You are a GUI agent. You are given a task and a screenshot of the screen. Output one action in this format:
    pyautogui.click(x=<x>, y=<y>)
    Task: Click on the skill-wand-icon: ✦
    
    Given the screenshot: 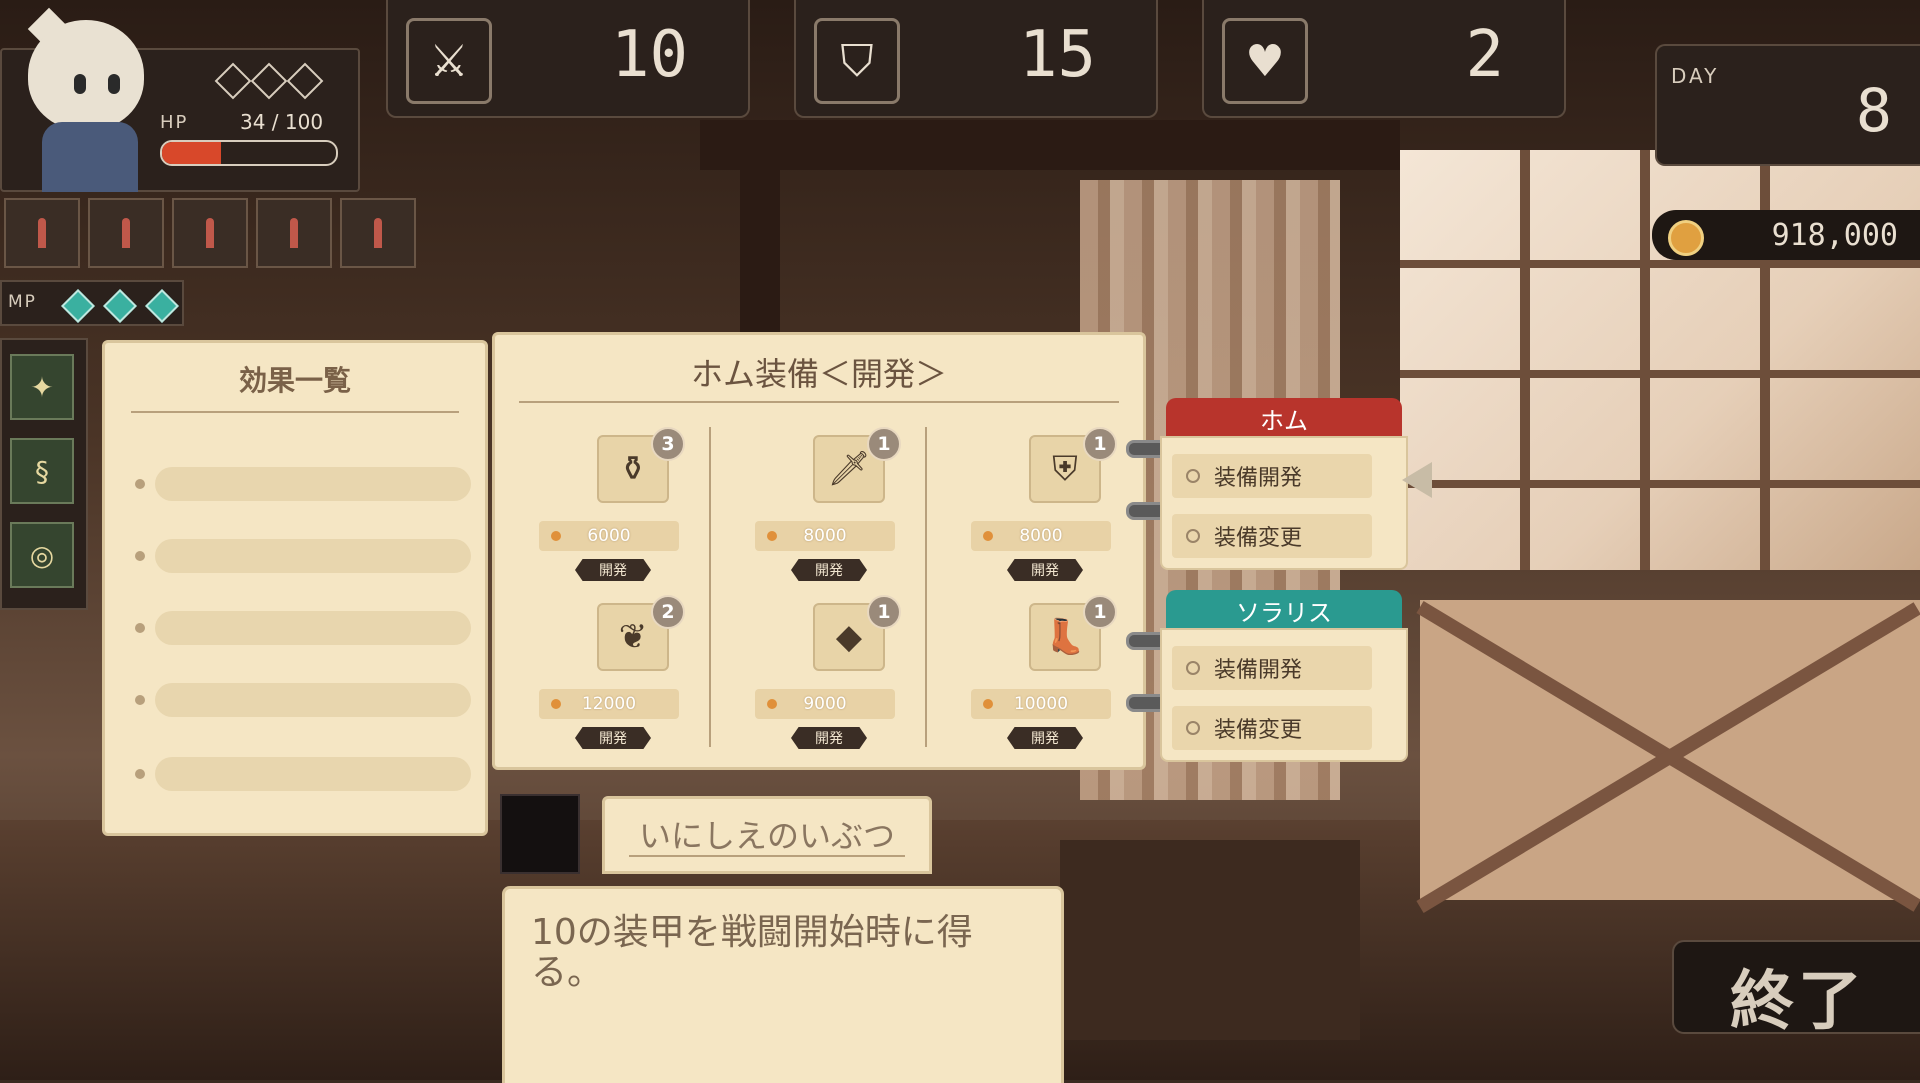 What is the action you would take?
    pyautogui.click(x=42, y=387)
    